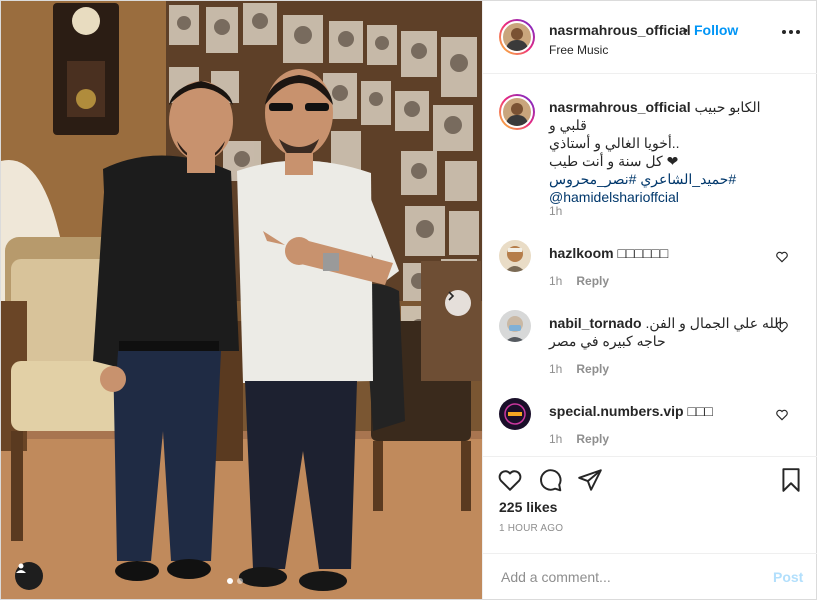 This screenshot has width=817, height=601. Describe the element at coordinates (700, 411) in the screenshot. I see `comment-body: □□□` at that location.